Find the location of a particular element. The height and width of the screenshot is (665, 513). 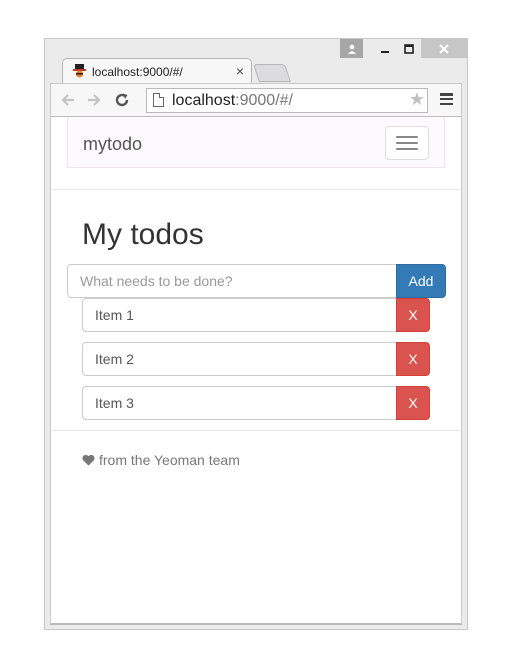

browser-toolbar: localhost:9000/#/ ★ is located at coordinates (256, 100).